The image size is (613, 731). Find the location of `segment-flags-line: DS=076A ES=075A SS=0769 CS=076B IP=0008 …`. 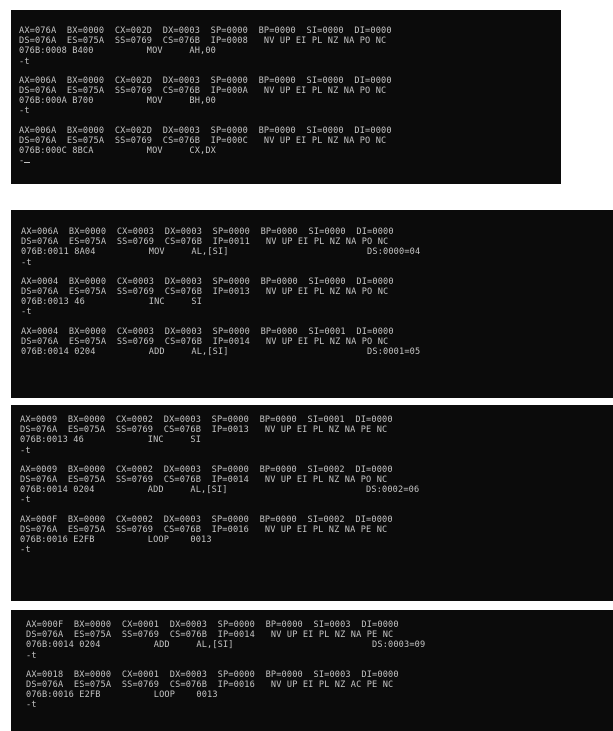

segment-flags-line: DS=076A ES=075A SS=0769 CS=076B IP=0008 … is located at coordinates (203, 41).